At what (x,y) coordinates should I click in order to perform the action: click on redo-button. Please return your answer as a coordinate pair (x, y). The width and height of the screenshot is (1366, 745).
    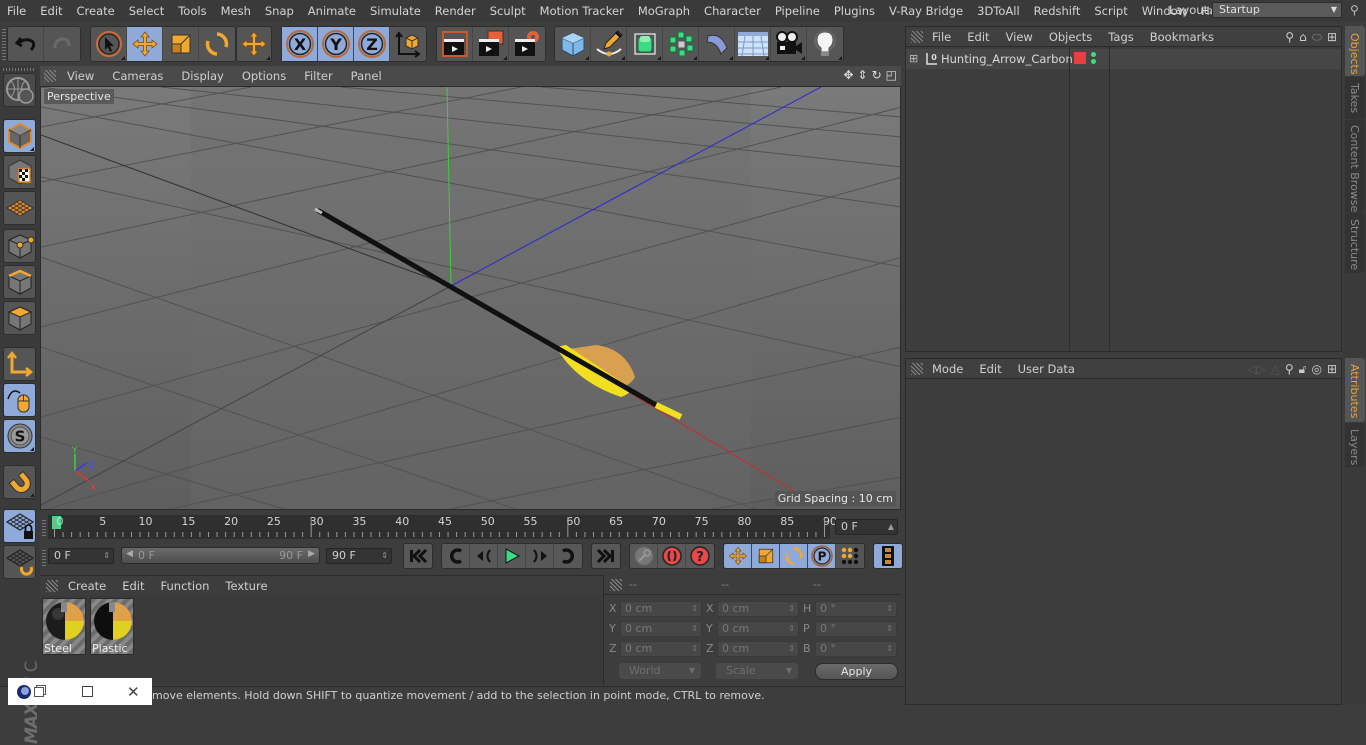
    Looking at the image, I should click on (62, 44).